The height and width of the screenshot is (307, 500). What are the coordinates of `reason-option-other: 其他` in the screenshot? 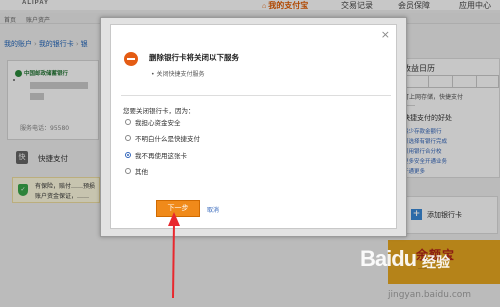 It's located at (136, 171).